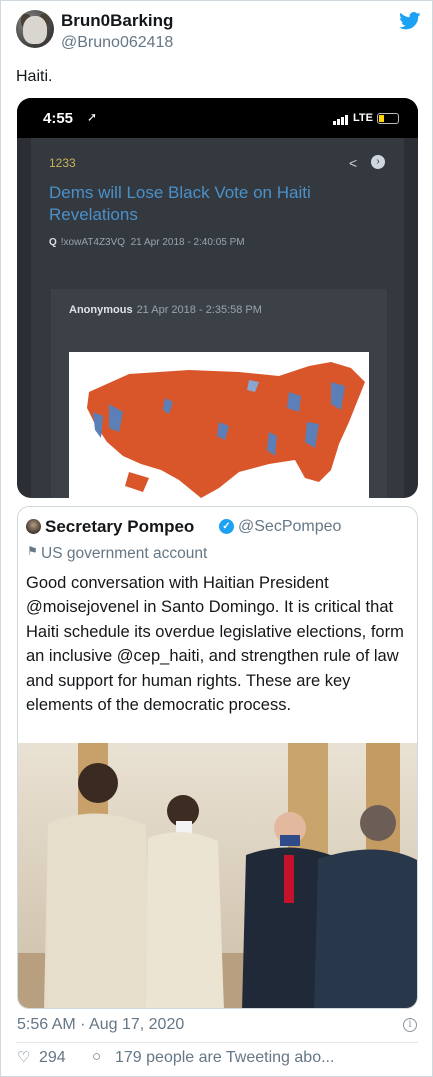 This screenshot has width=433, height=1077. I want to click on display-name: Brun0Barking, so click(117, 21).